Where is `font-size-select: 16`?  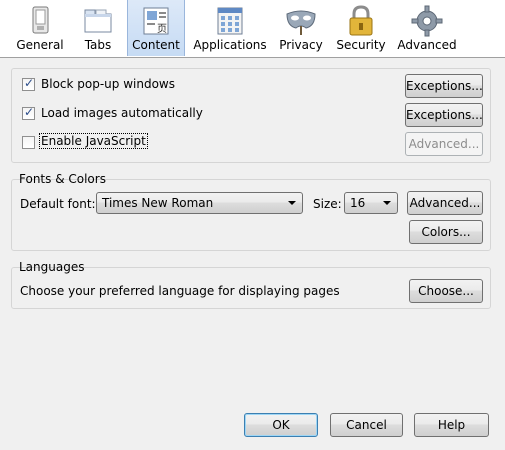 font-size-select: 16 is located at coordinates (371, 203).